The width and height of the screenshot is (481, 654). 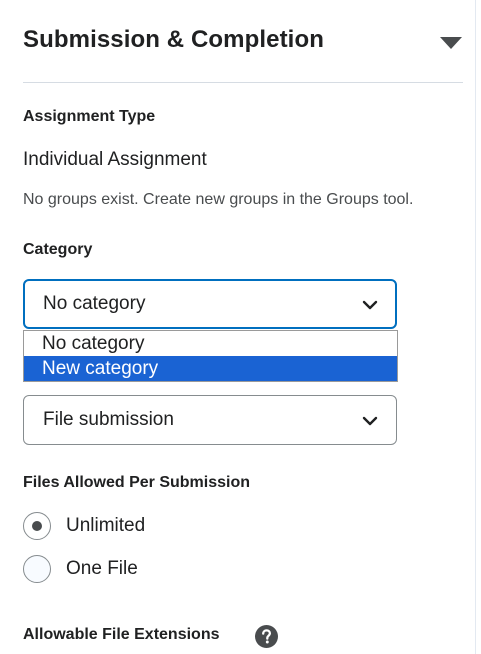 I want to click on radio-unlimited: Unlimited, so click(x=173, y=527).